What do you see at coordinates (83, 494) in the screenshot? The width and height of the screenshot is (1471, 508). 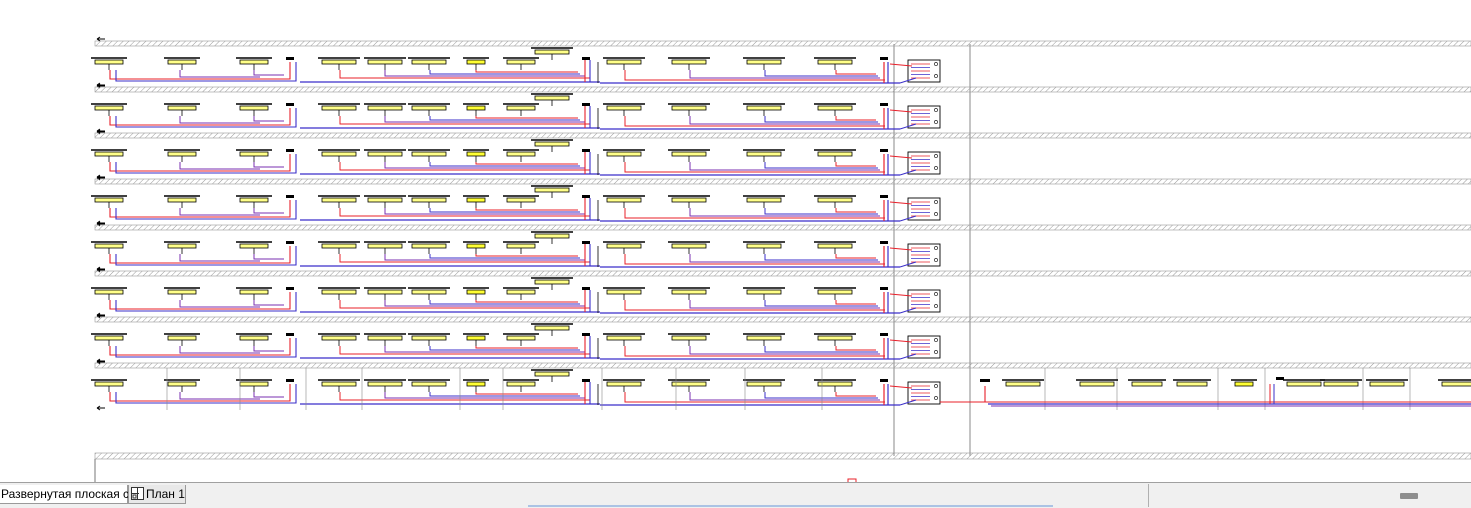 I see `tab-expanded-flat-scheme: Развернутая плоская схема 1` at bounding box center [83, 494].